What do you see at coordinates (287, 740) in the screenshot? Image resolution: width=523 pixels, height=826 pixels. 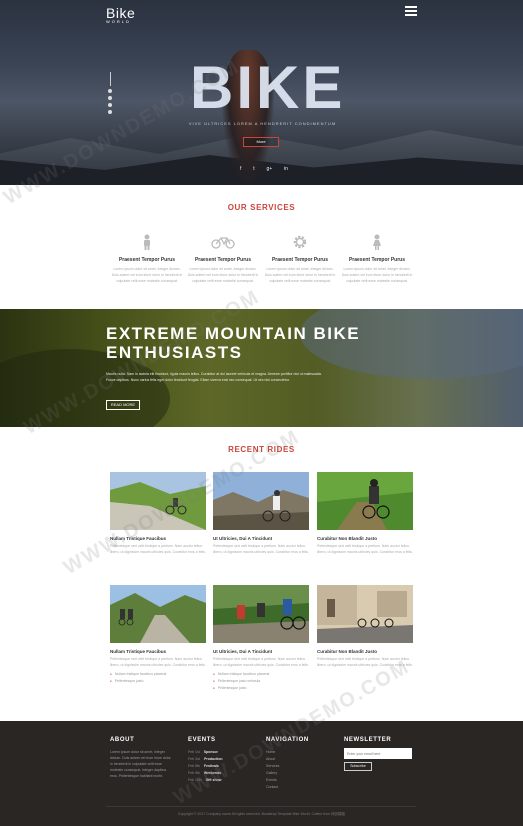 I see `navigation-title: NAVIGATION` at bounding box center [287, 740].